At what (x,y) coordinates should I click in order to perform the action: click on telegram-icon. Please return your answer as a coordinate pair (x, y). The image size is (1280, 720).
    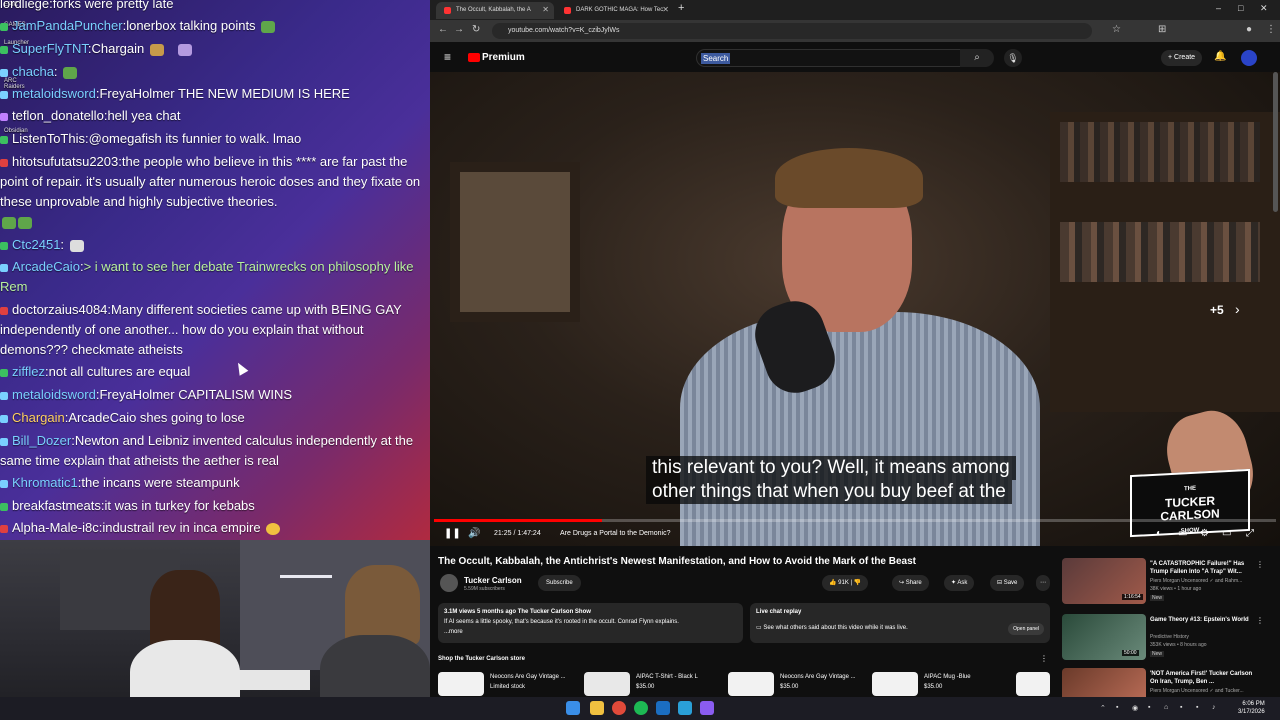
    Looking at the image, I should click on (685, 708).